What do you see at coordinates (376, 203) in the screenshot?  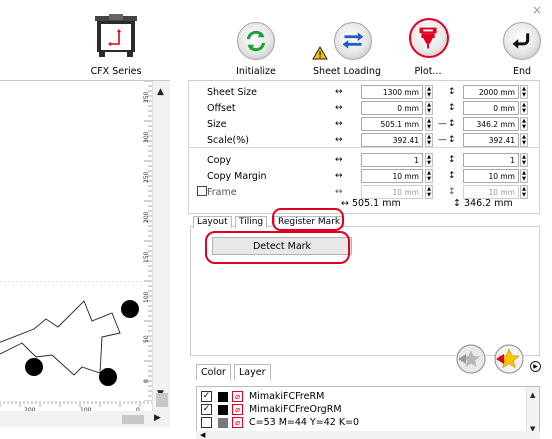 I see `total-width-value: 505.1 mm` at bounding box center [376, 203].